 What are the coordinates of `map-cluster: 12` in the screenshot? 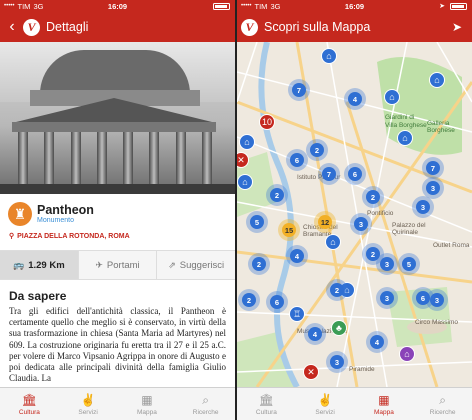 It's located at (325, 222).